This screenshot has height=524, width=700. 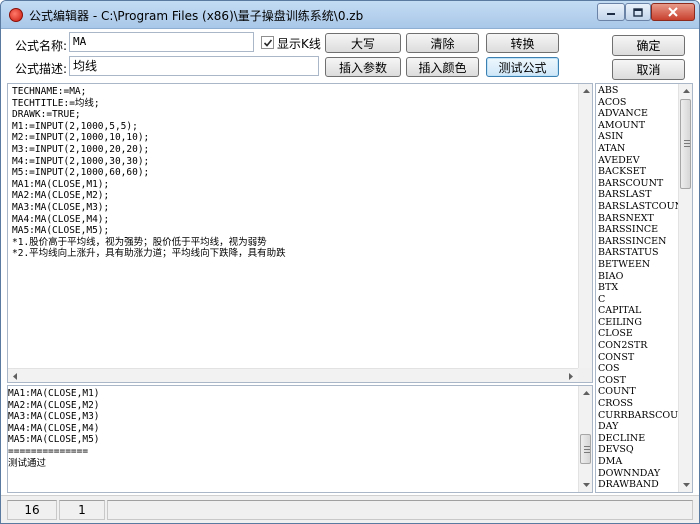 What do you see at coordinates (400, 510) in the screenshot?
I see `status-panel` at bounding box center [400, 510].